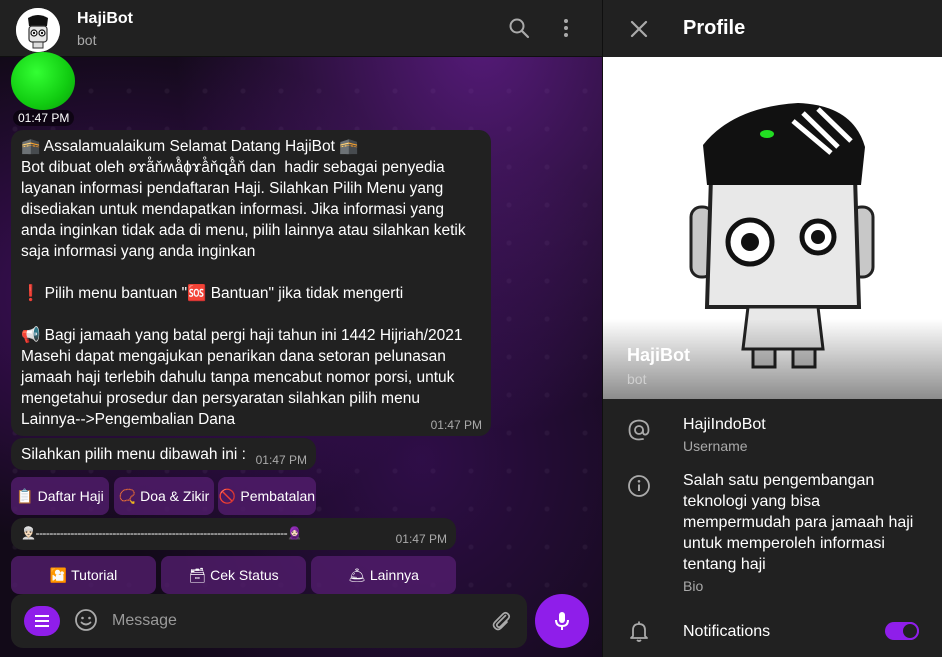  I want to click on microphone-button, so click(562, 621).